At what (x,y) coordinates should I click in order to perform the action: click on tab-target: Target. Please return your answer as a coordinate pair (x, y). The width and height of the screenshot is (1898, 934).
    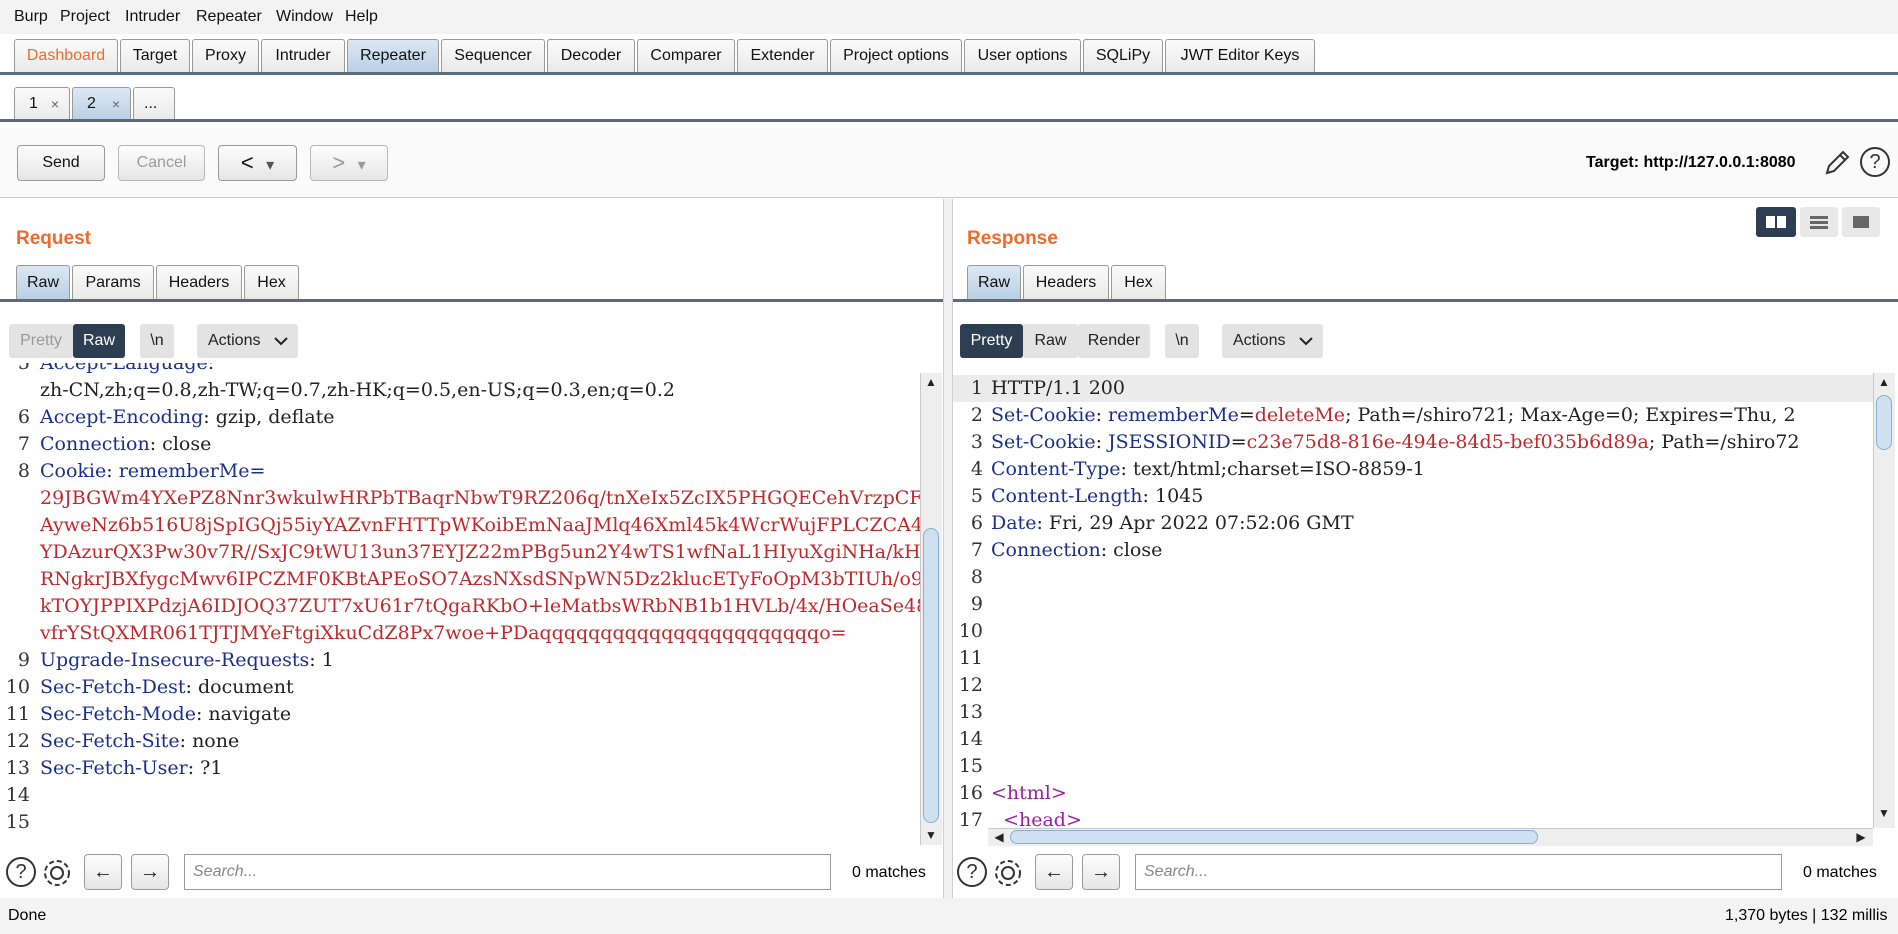
    Looking at the image, I should click on (155, 56).